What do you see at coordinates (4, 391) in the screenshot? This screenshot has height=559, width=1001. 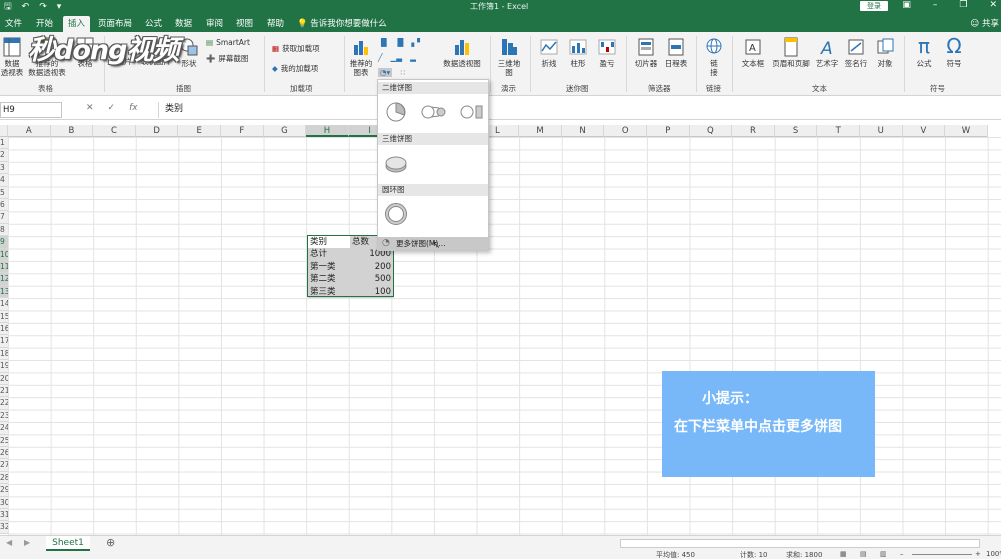 I see `row-header-21: 21` at bounding box center [4, 391].